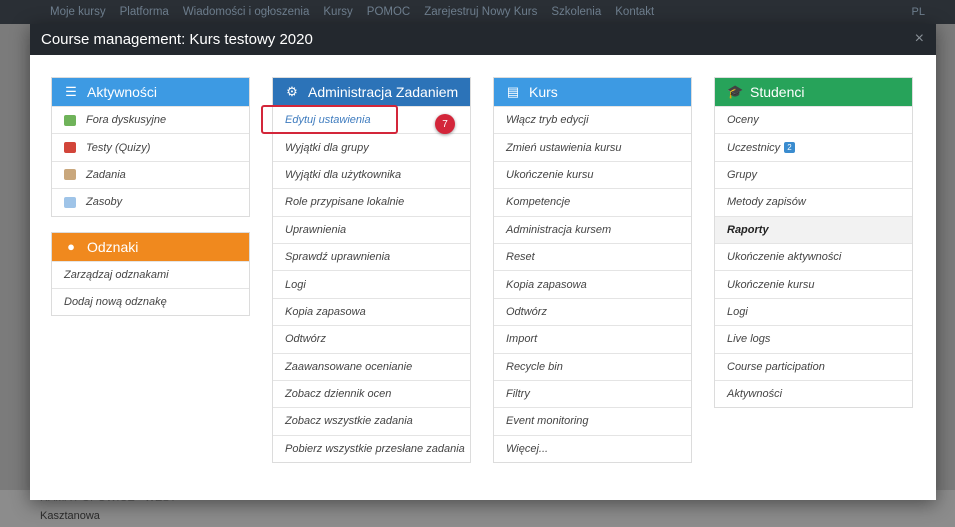 This screenshot has width=955, height=527. Describe the element at coordinates (383, 92) in the screenshot. I see `panel-title: Administracja Zadaniem` at that location.